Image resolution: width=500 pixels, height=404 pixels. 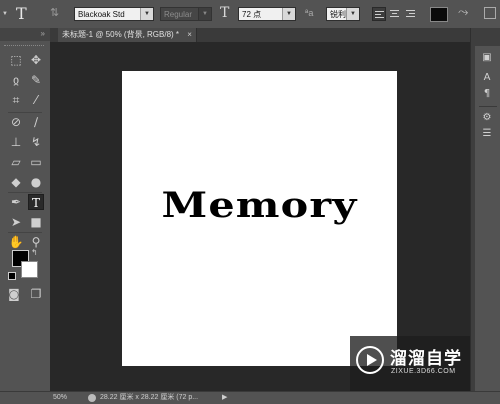 I want to click on watermark-title: 溜溜自学, so click(x=426, y=359).